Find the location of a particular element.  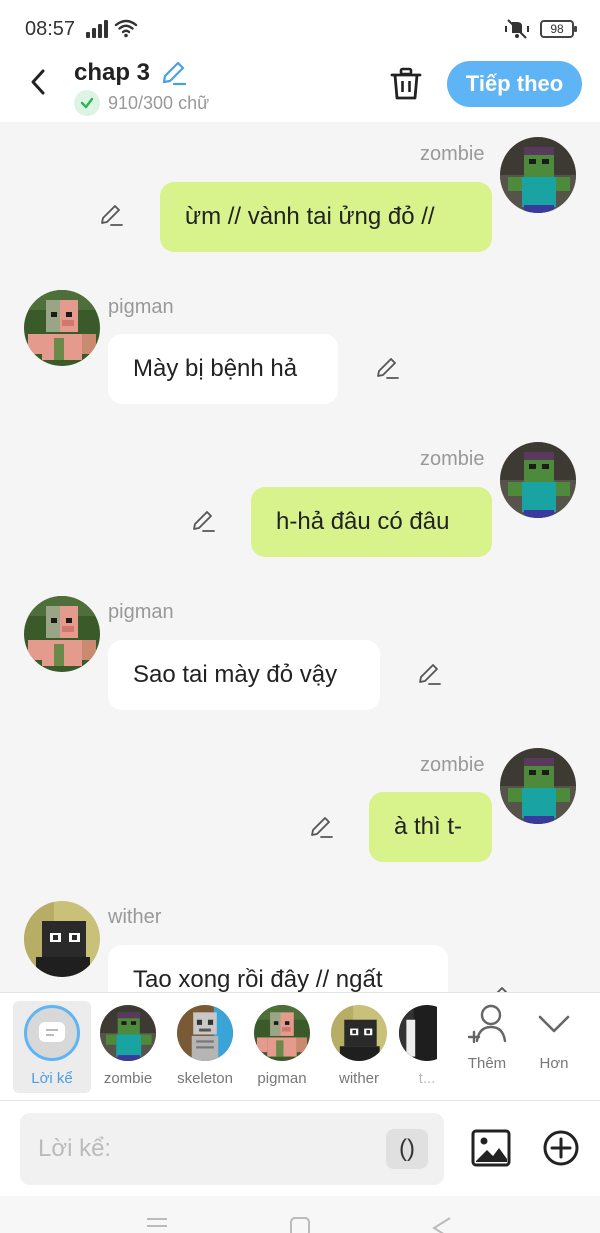

check-icon is located at coordinates (87, 103).